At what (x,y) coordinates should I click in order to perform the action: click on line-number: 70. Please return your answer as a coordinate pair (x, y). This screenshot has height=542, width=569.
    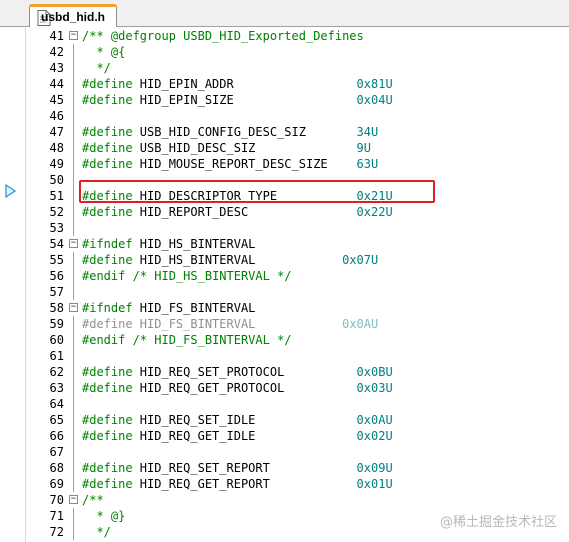
    Looking at the image, I should click on (56, 500).